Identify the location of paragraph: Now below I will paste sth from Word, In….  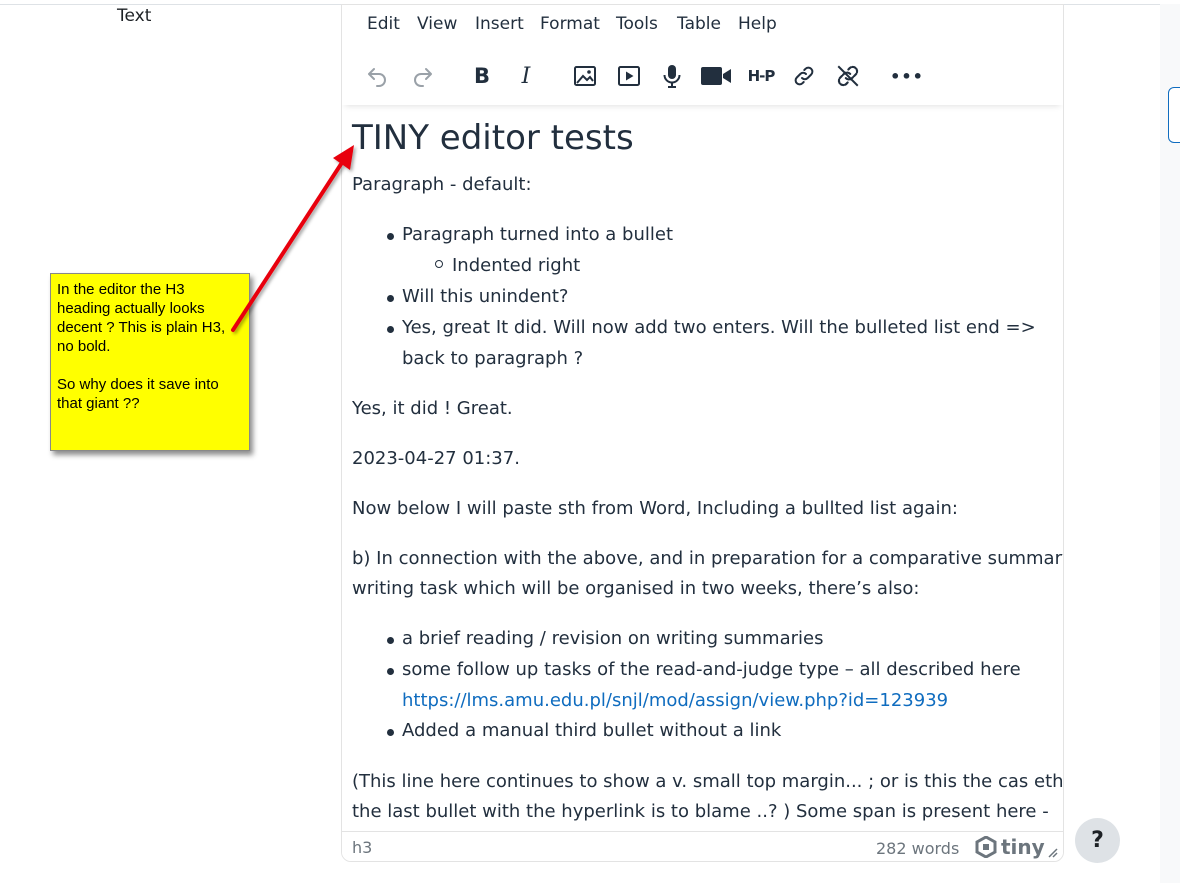
(655, 508).